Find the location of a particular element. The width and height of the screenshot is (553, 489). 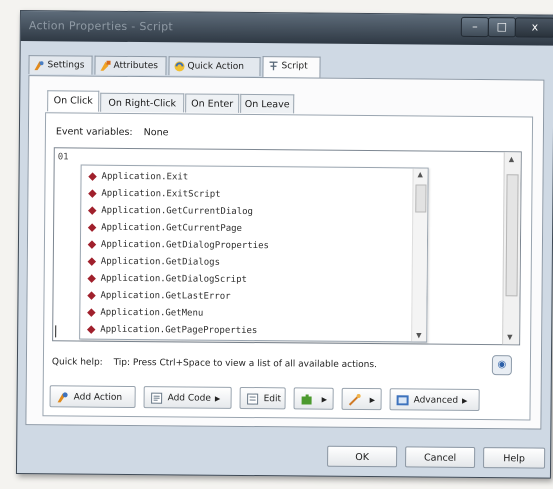

event-variables-value: None is located at coordinates (156, 133).